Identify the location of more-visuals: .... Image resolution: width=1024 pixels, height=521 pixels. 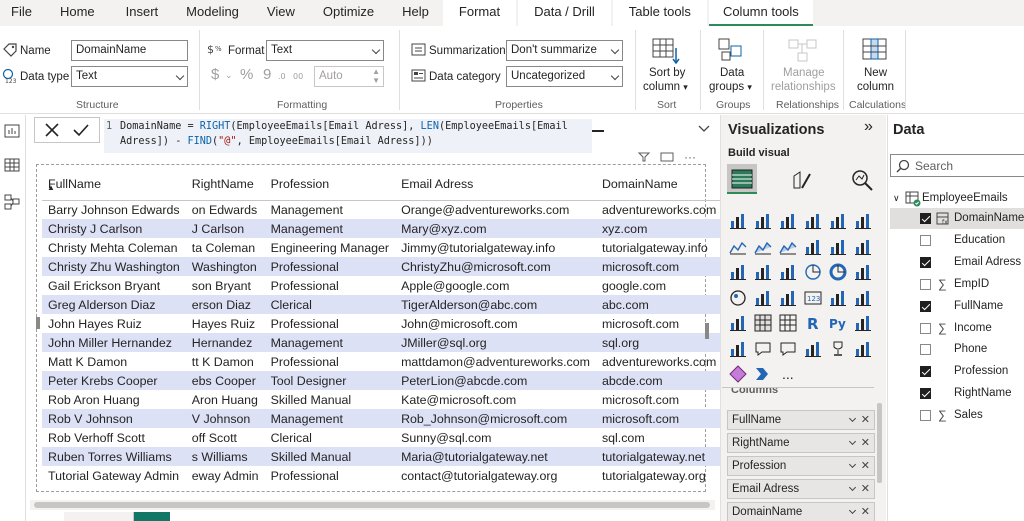
(788, 374).